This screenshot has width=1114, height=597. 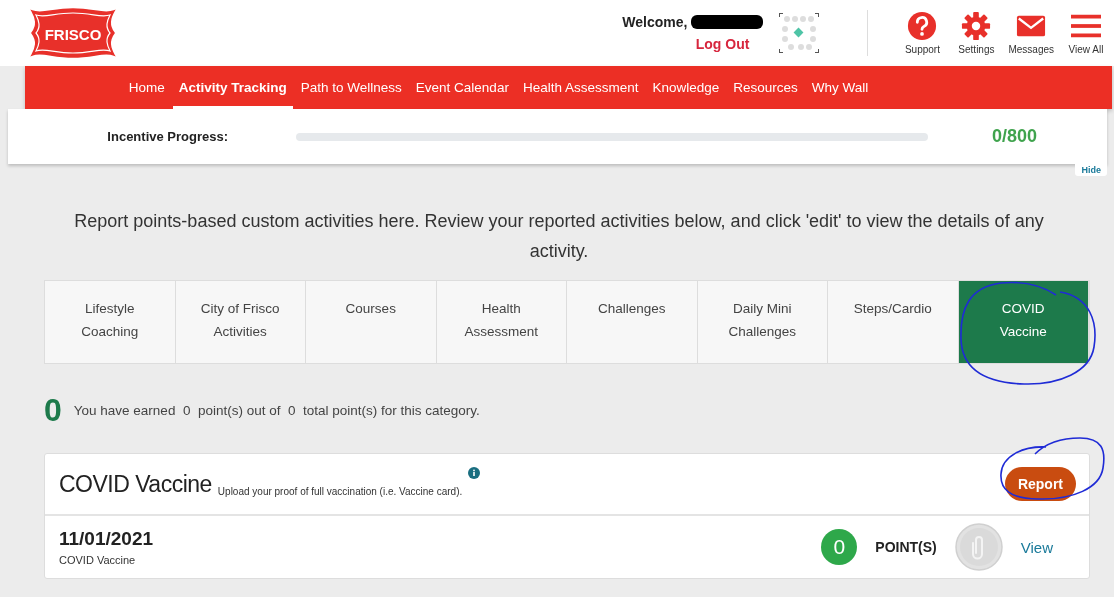 I want to click on earned-text: You have earned 0 point(s) out of 0 total point(s) for this category., so click(x=276, y=410).